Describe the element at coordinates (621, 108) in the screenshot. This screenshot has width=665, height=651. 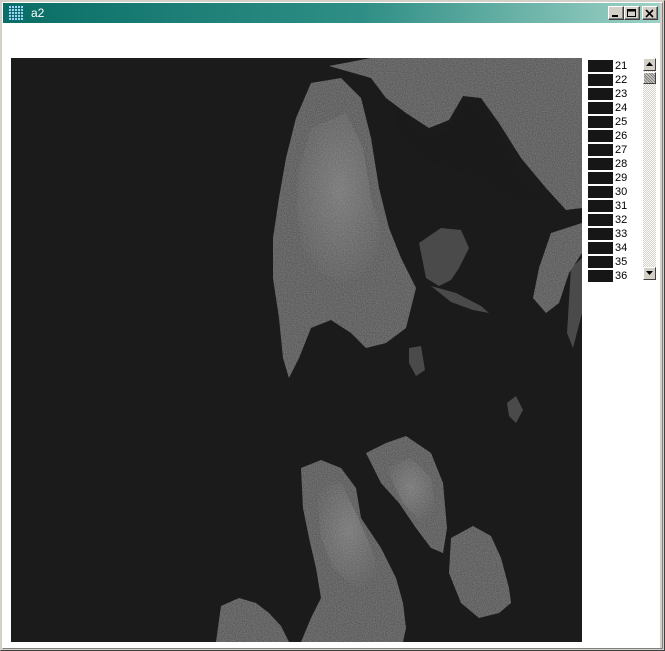
I see `legend-label: 24` at that location.